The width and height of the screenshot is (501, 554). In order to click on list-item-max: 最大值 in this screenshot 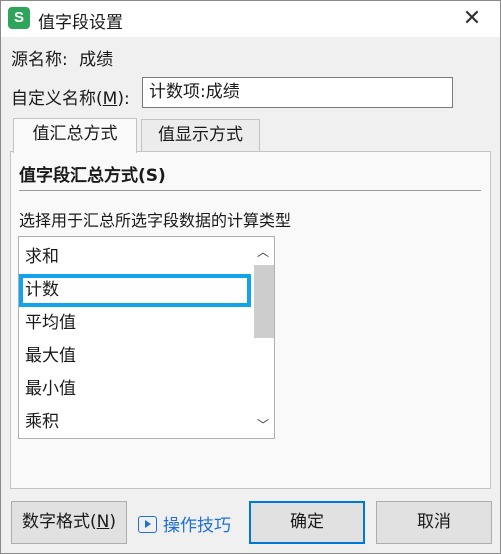, I will do `click(135, 356)`.